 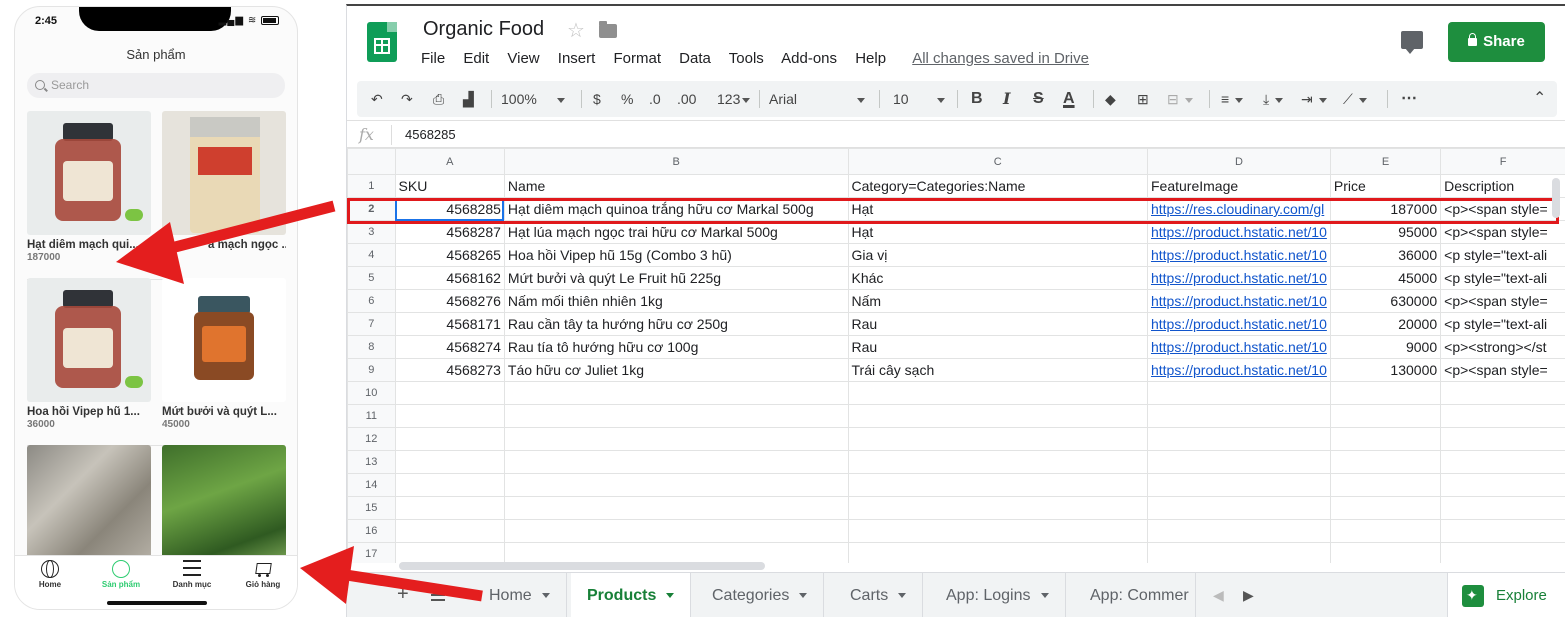 What do you see at coordinates (997, 232) in the screenshot?
I see `cell-category: Hạt` at bounding box center [997, 232].